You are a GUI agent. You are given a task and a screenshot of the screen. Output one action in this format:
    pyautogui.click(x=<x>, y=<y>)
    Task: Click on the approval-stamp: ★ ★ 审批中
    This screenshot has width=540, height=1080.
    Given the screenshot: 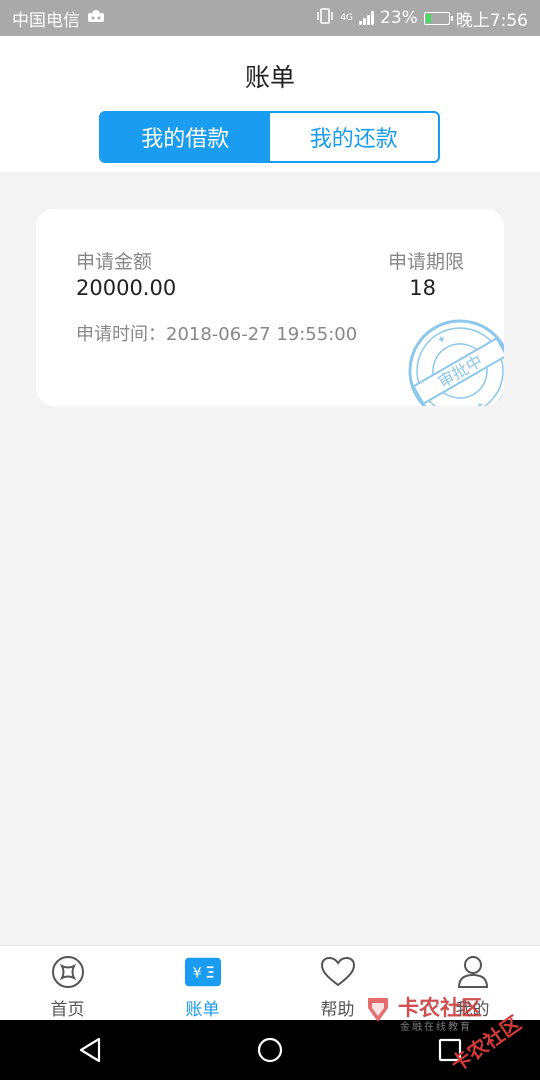 What is the action you would take?
    pyautogui.click(x=445, y=351)
    